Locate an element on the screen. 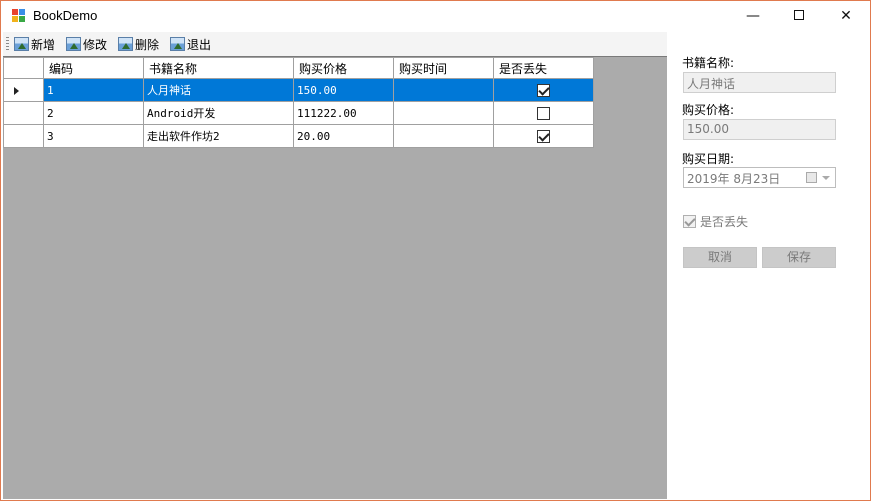 The width and height of the screenshot is (871, 501). table-row: 1 人月神话 150.00 is located at coordinates (298, 90).